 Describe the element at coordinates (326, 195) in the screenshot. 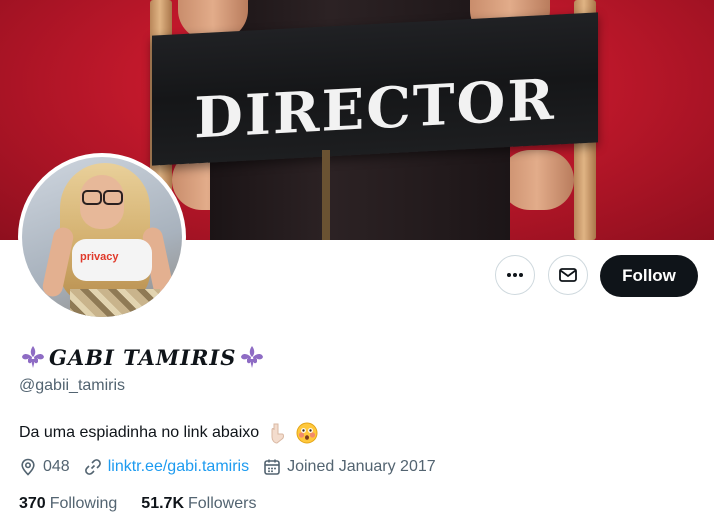

I see `banner-zipper` at that location.